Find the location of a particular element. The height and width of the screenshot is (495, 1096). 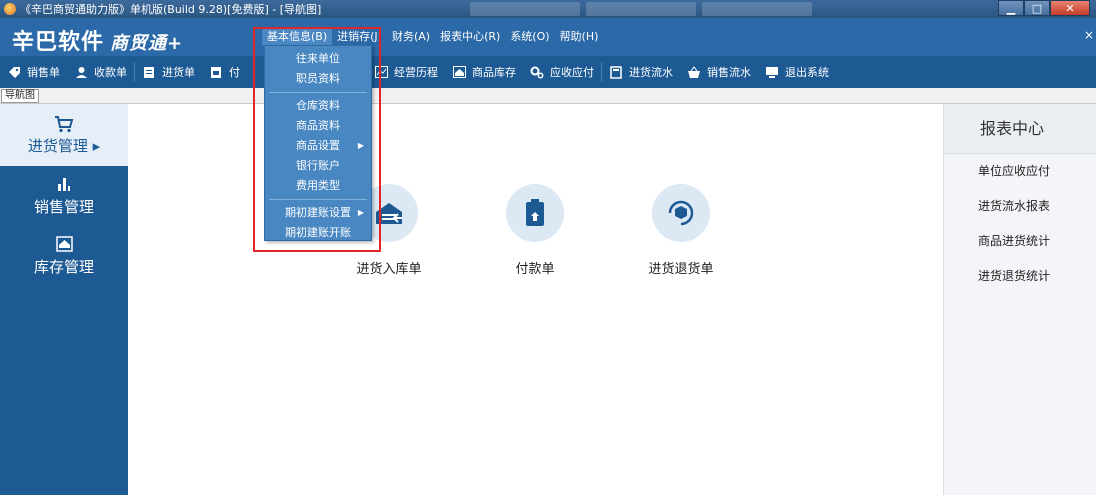

func-payment-voucher: 付款单 is located at coordinates (535, 230).